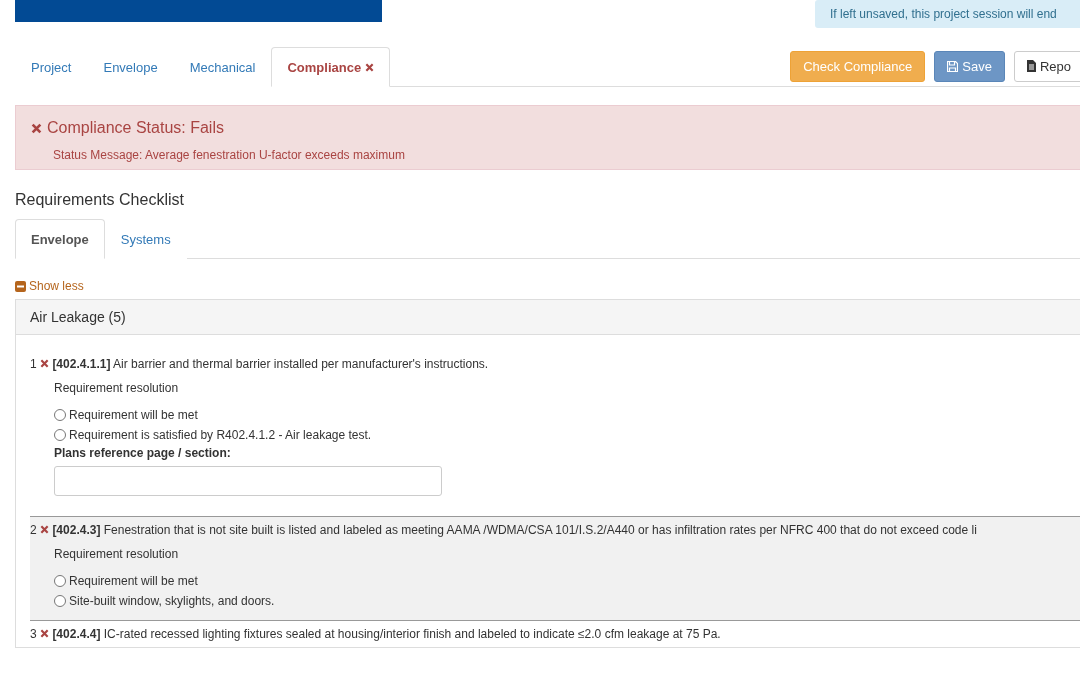 Image resolution: width=1080 pixels, height=675 pixels. Describe the element at coordinates (100, 200) in the screenshot. I see `section-heading: Requirements Checklist` at that location.